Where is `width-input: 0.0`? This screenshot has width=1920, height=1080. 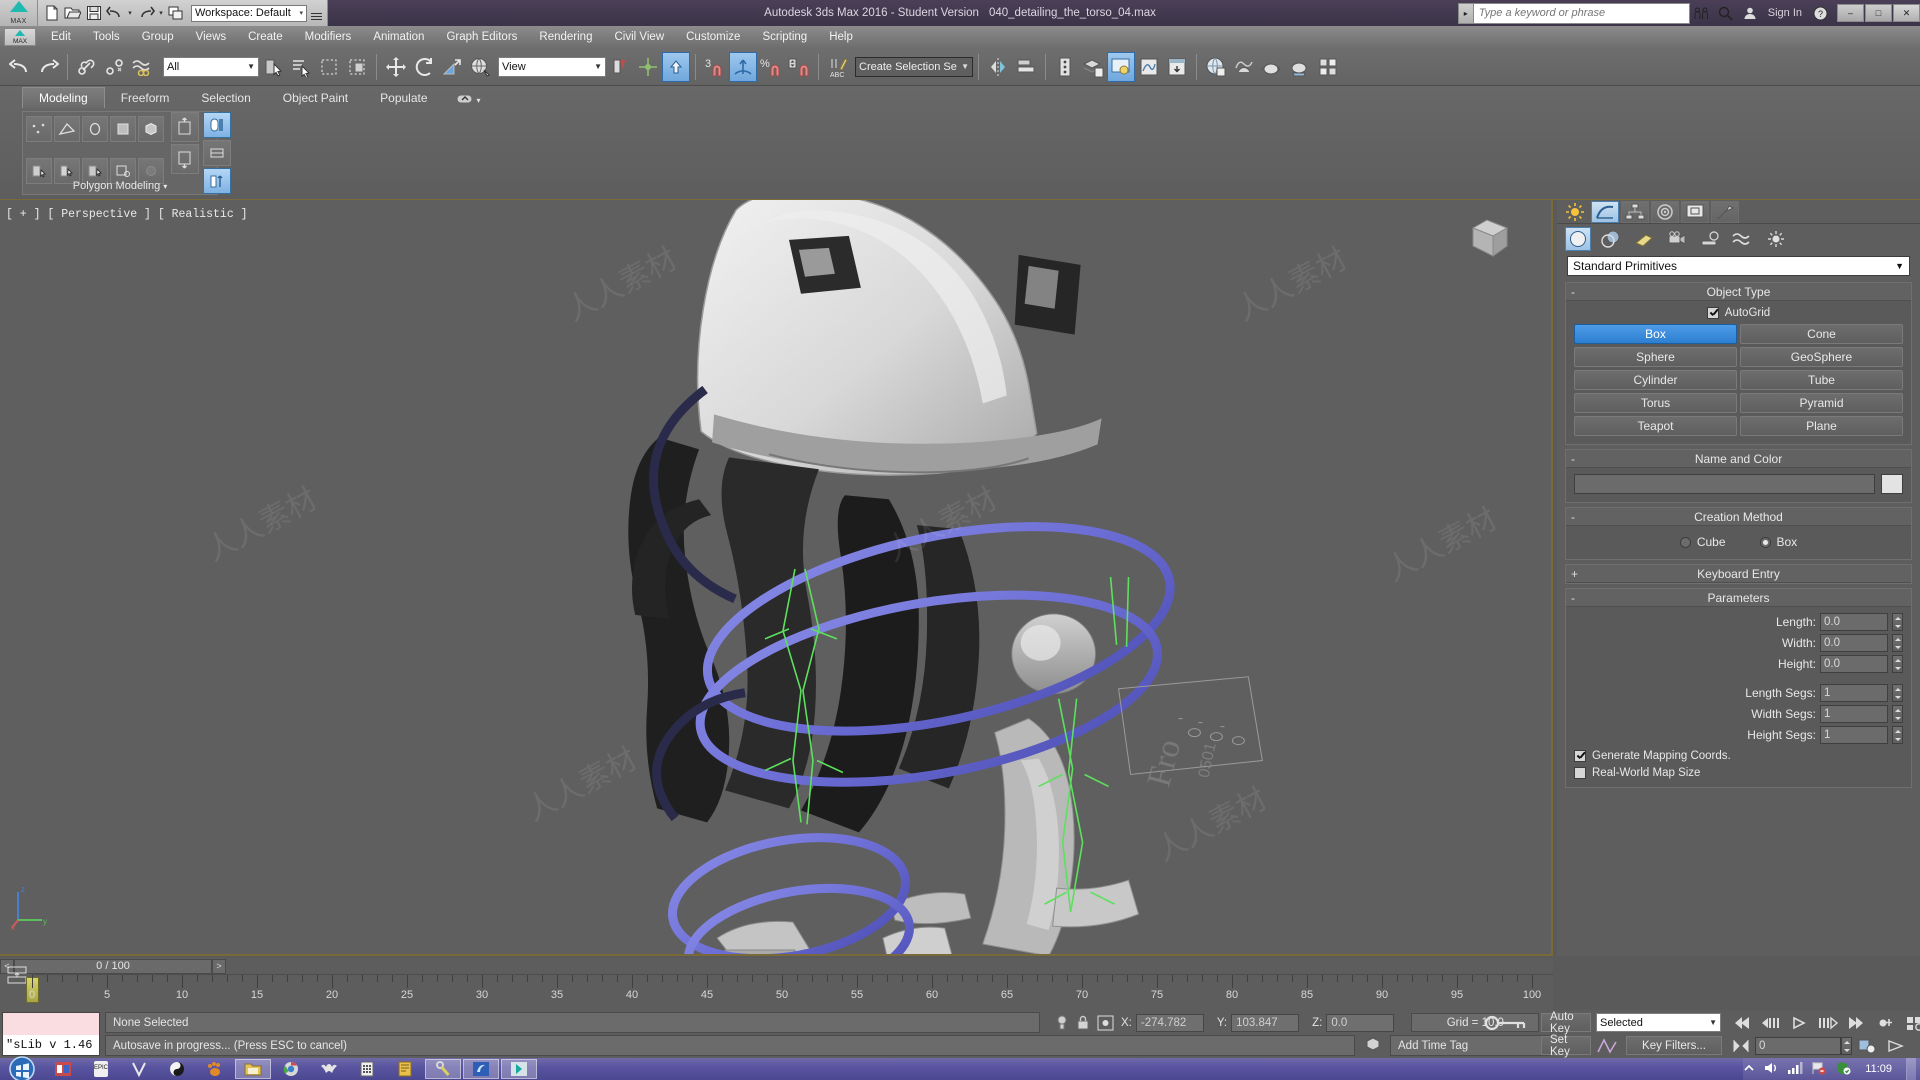
width-input: 0.0 is located at coordinates (1854, 643).